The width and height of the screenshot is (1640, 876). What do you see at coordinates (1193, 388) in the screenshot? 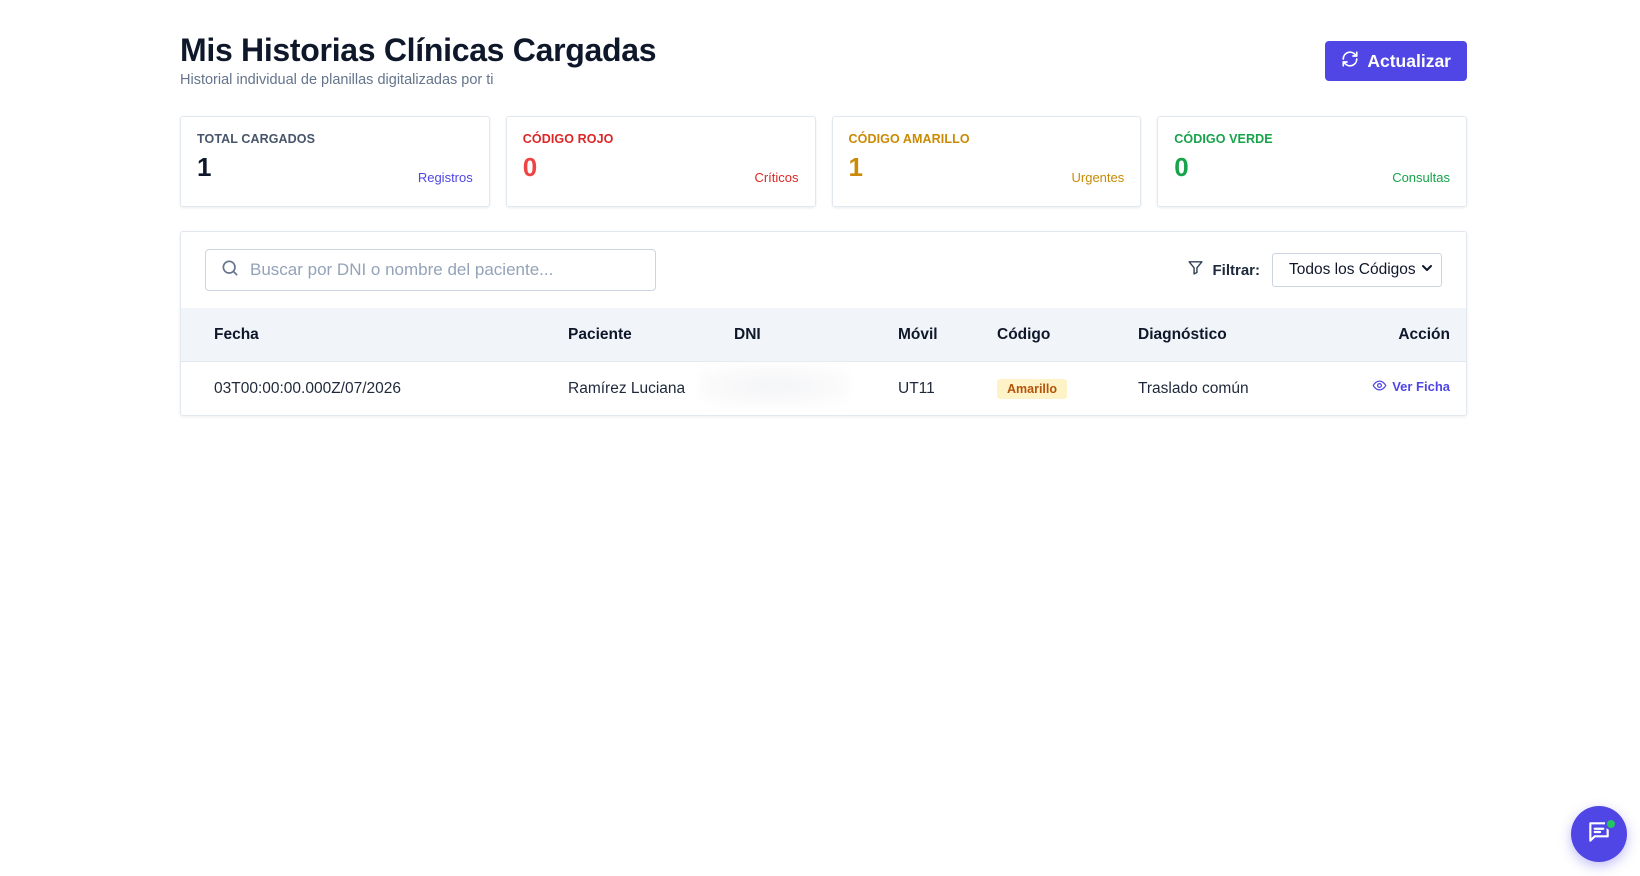
I see `cell-diagnostico: Traslado común` at bounding box center [1193, 388].